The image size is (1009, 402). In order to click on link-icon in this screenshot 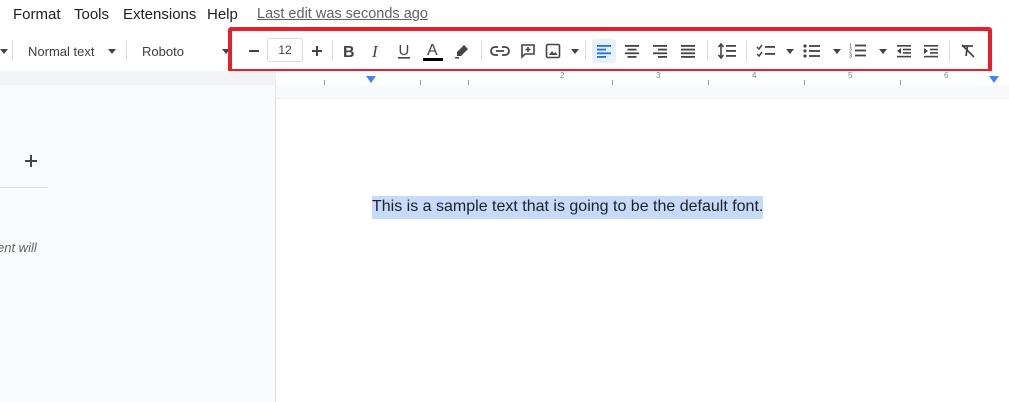, I will do `click(500, 51)`.